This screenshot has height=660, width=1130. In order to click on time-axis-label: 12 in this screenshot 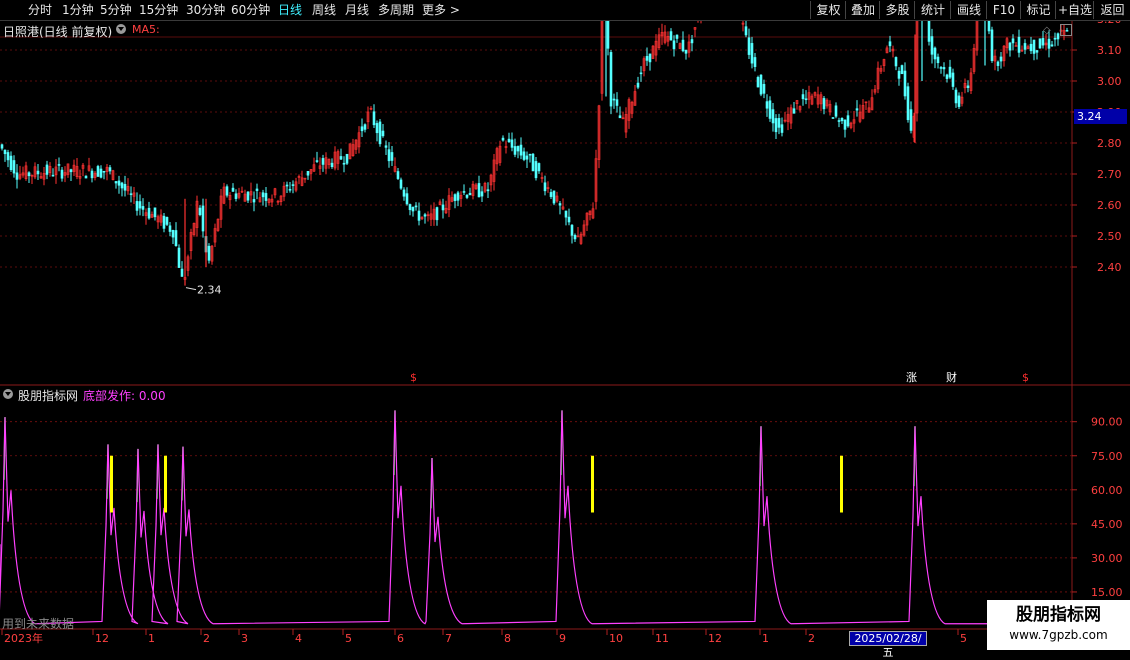, I will do `click(102, 638)`.